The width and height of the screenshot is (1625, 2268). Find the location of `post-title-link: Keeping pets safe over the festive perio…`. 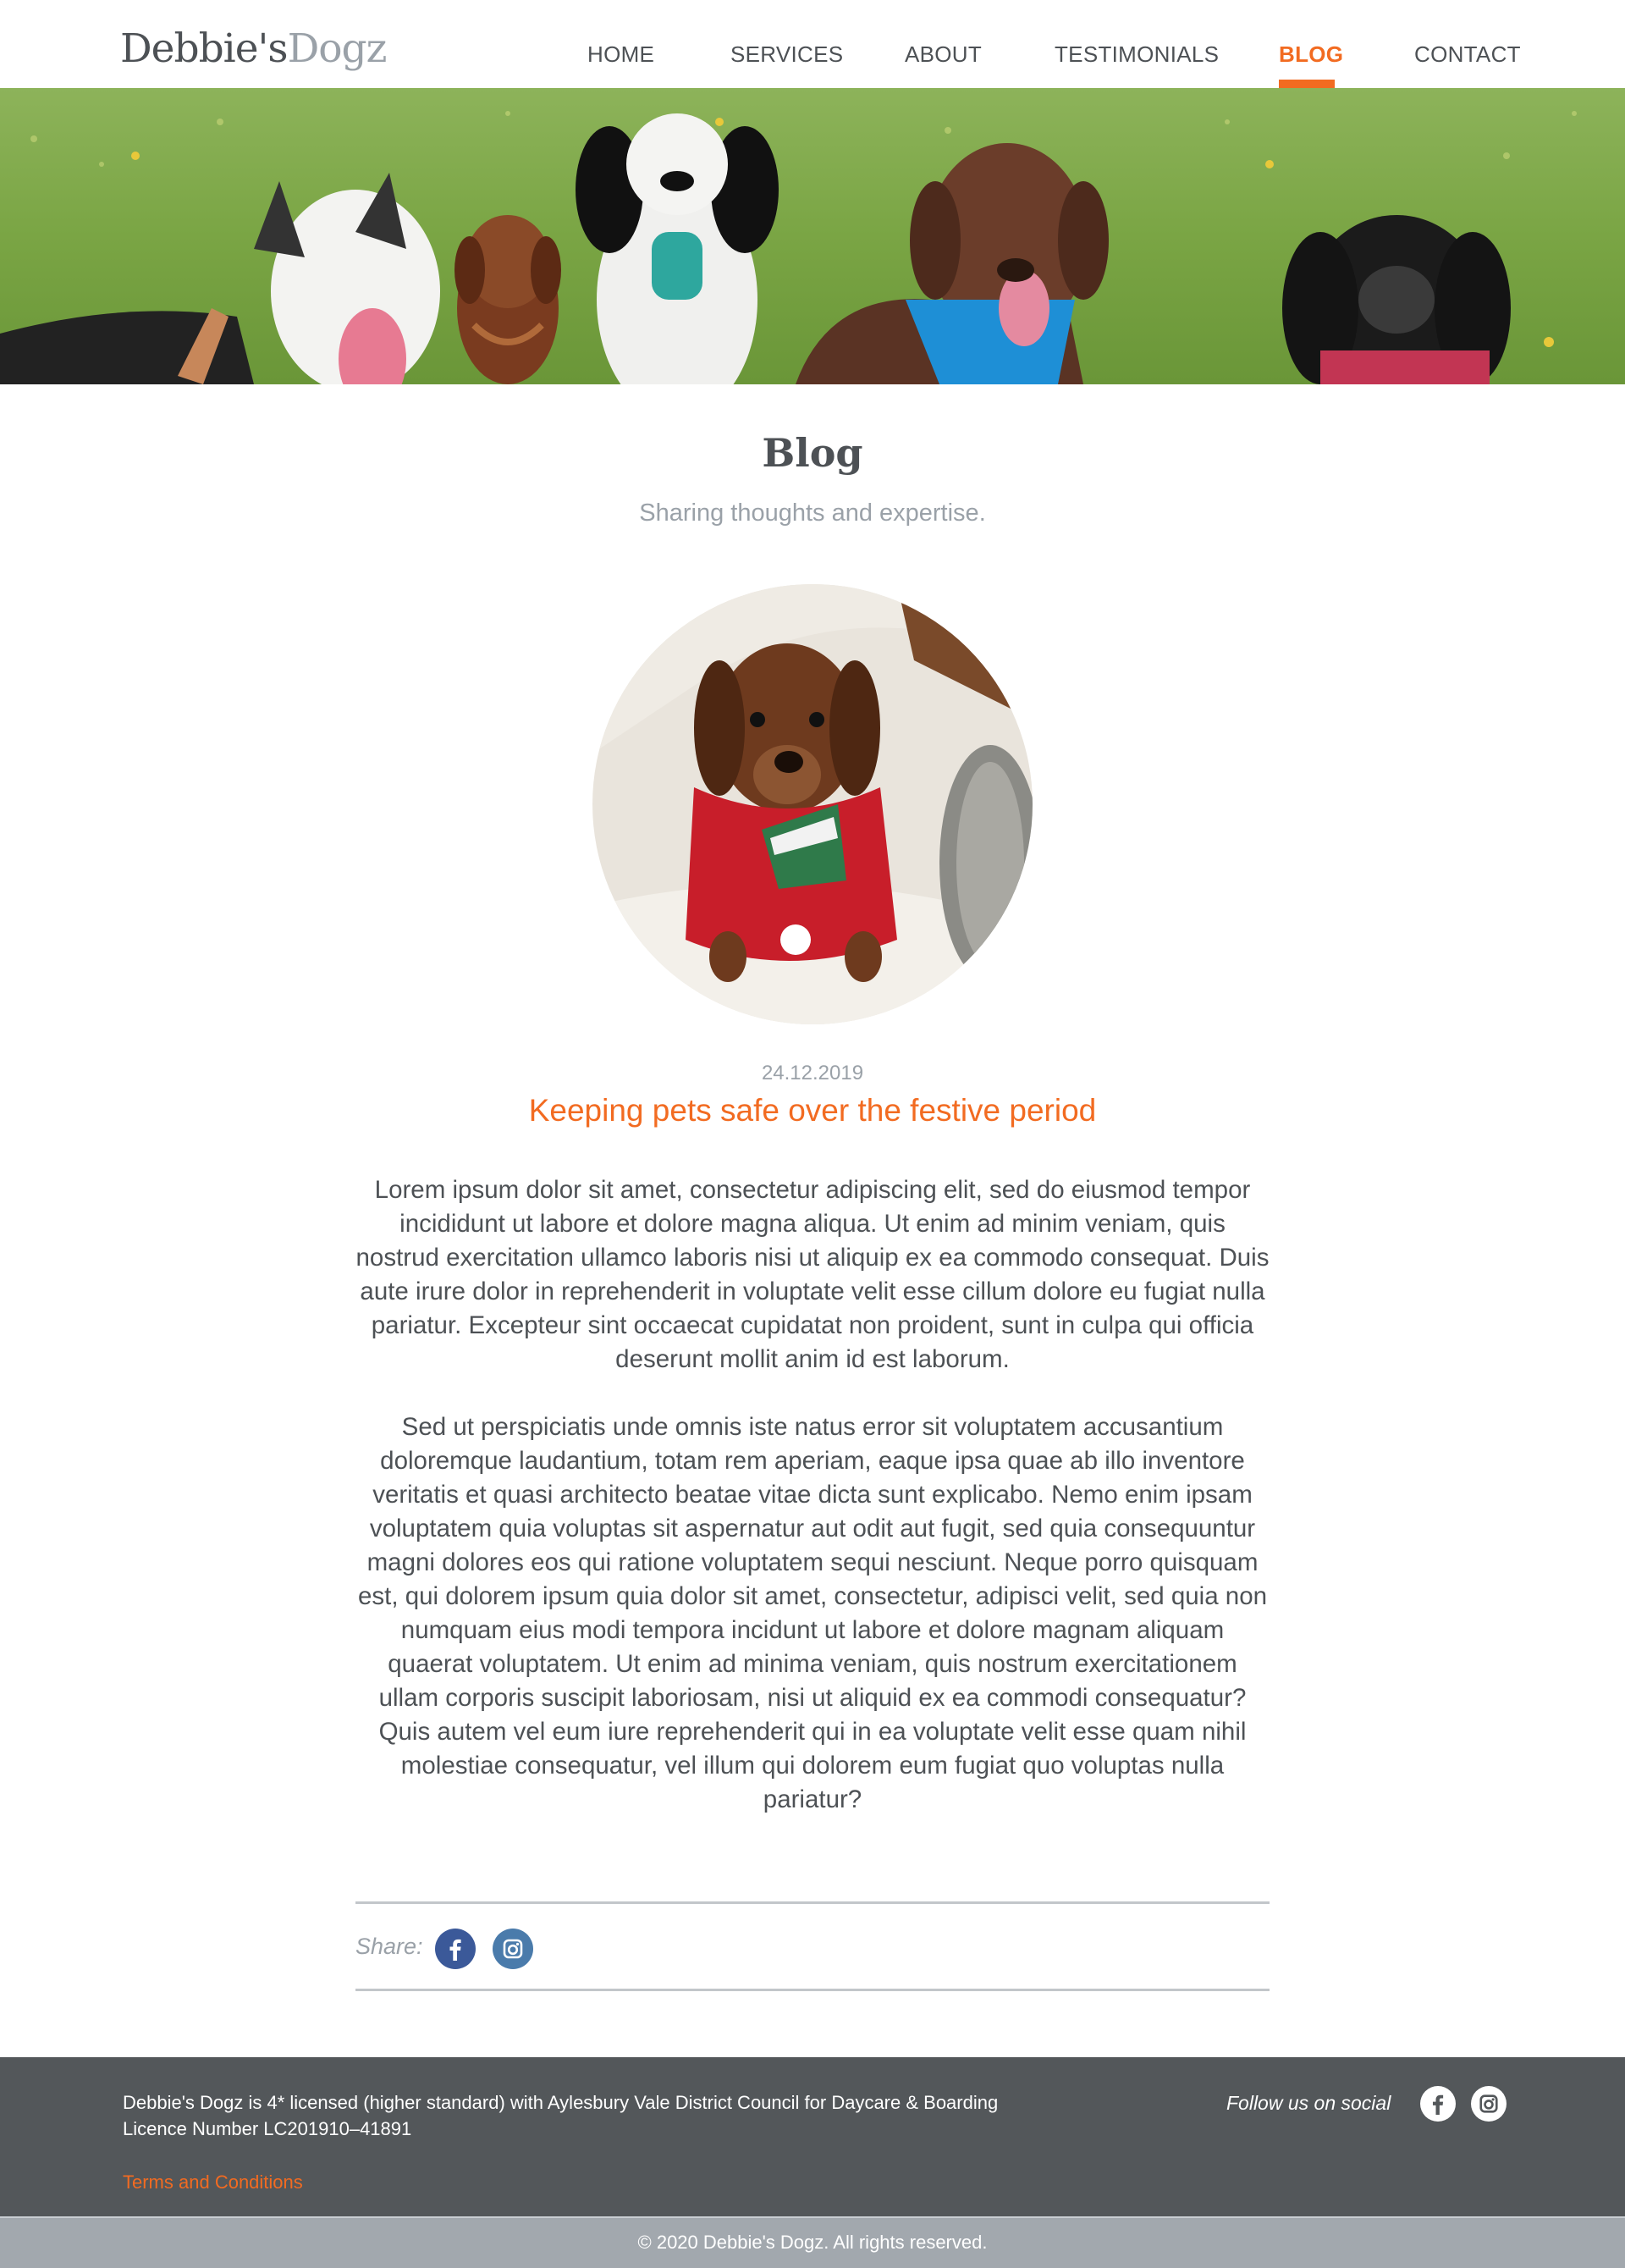

post-title-link: Keeping pets safe over the festive perio… is located at coordinates (813, 1110).